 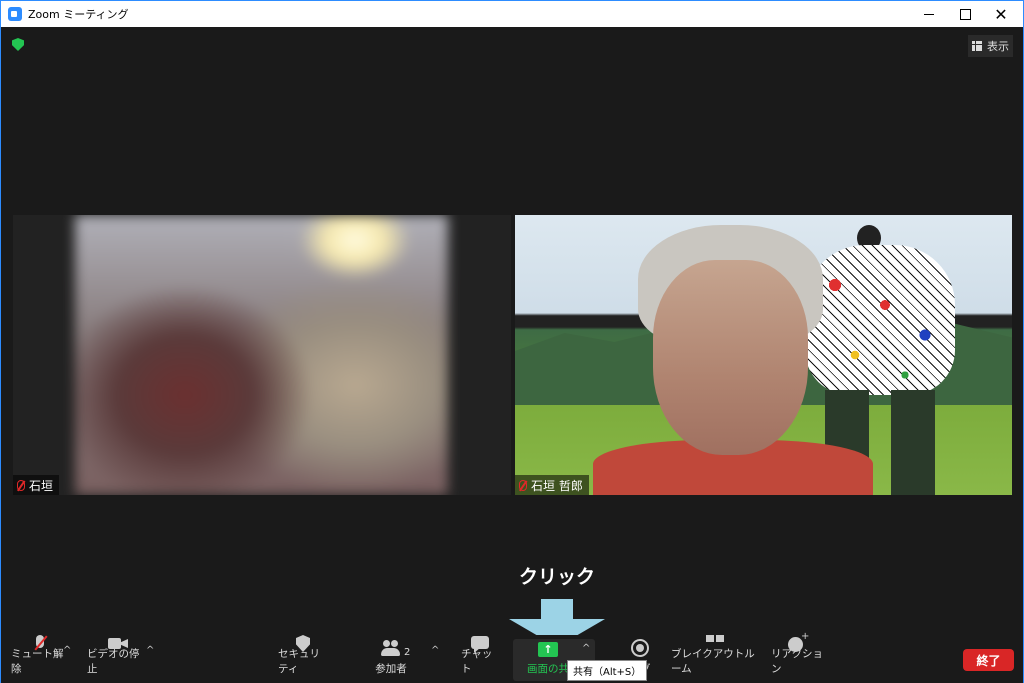 I want to click on minimize-button, so click(x=929, y=14).